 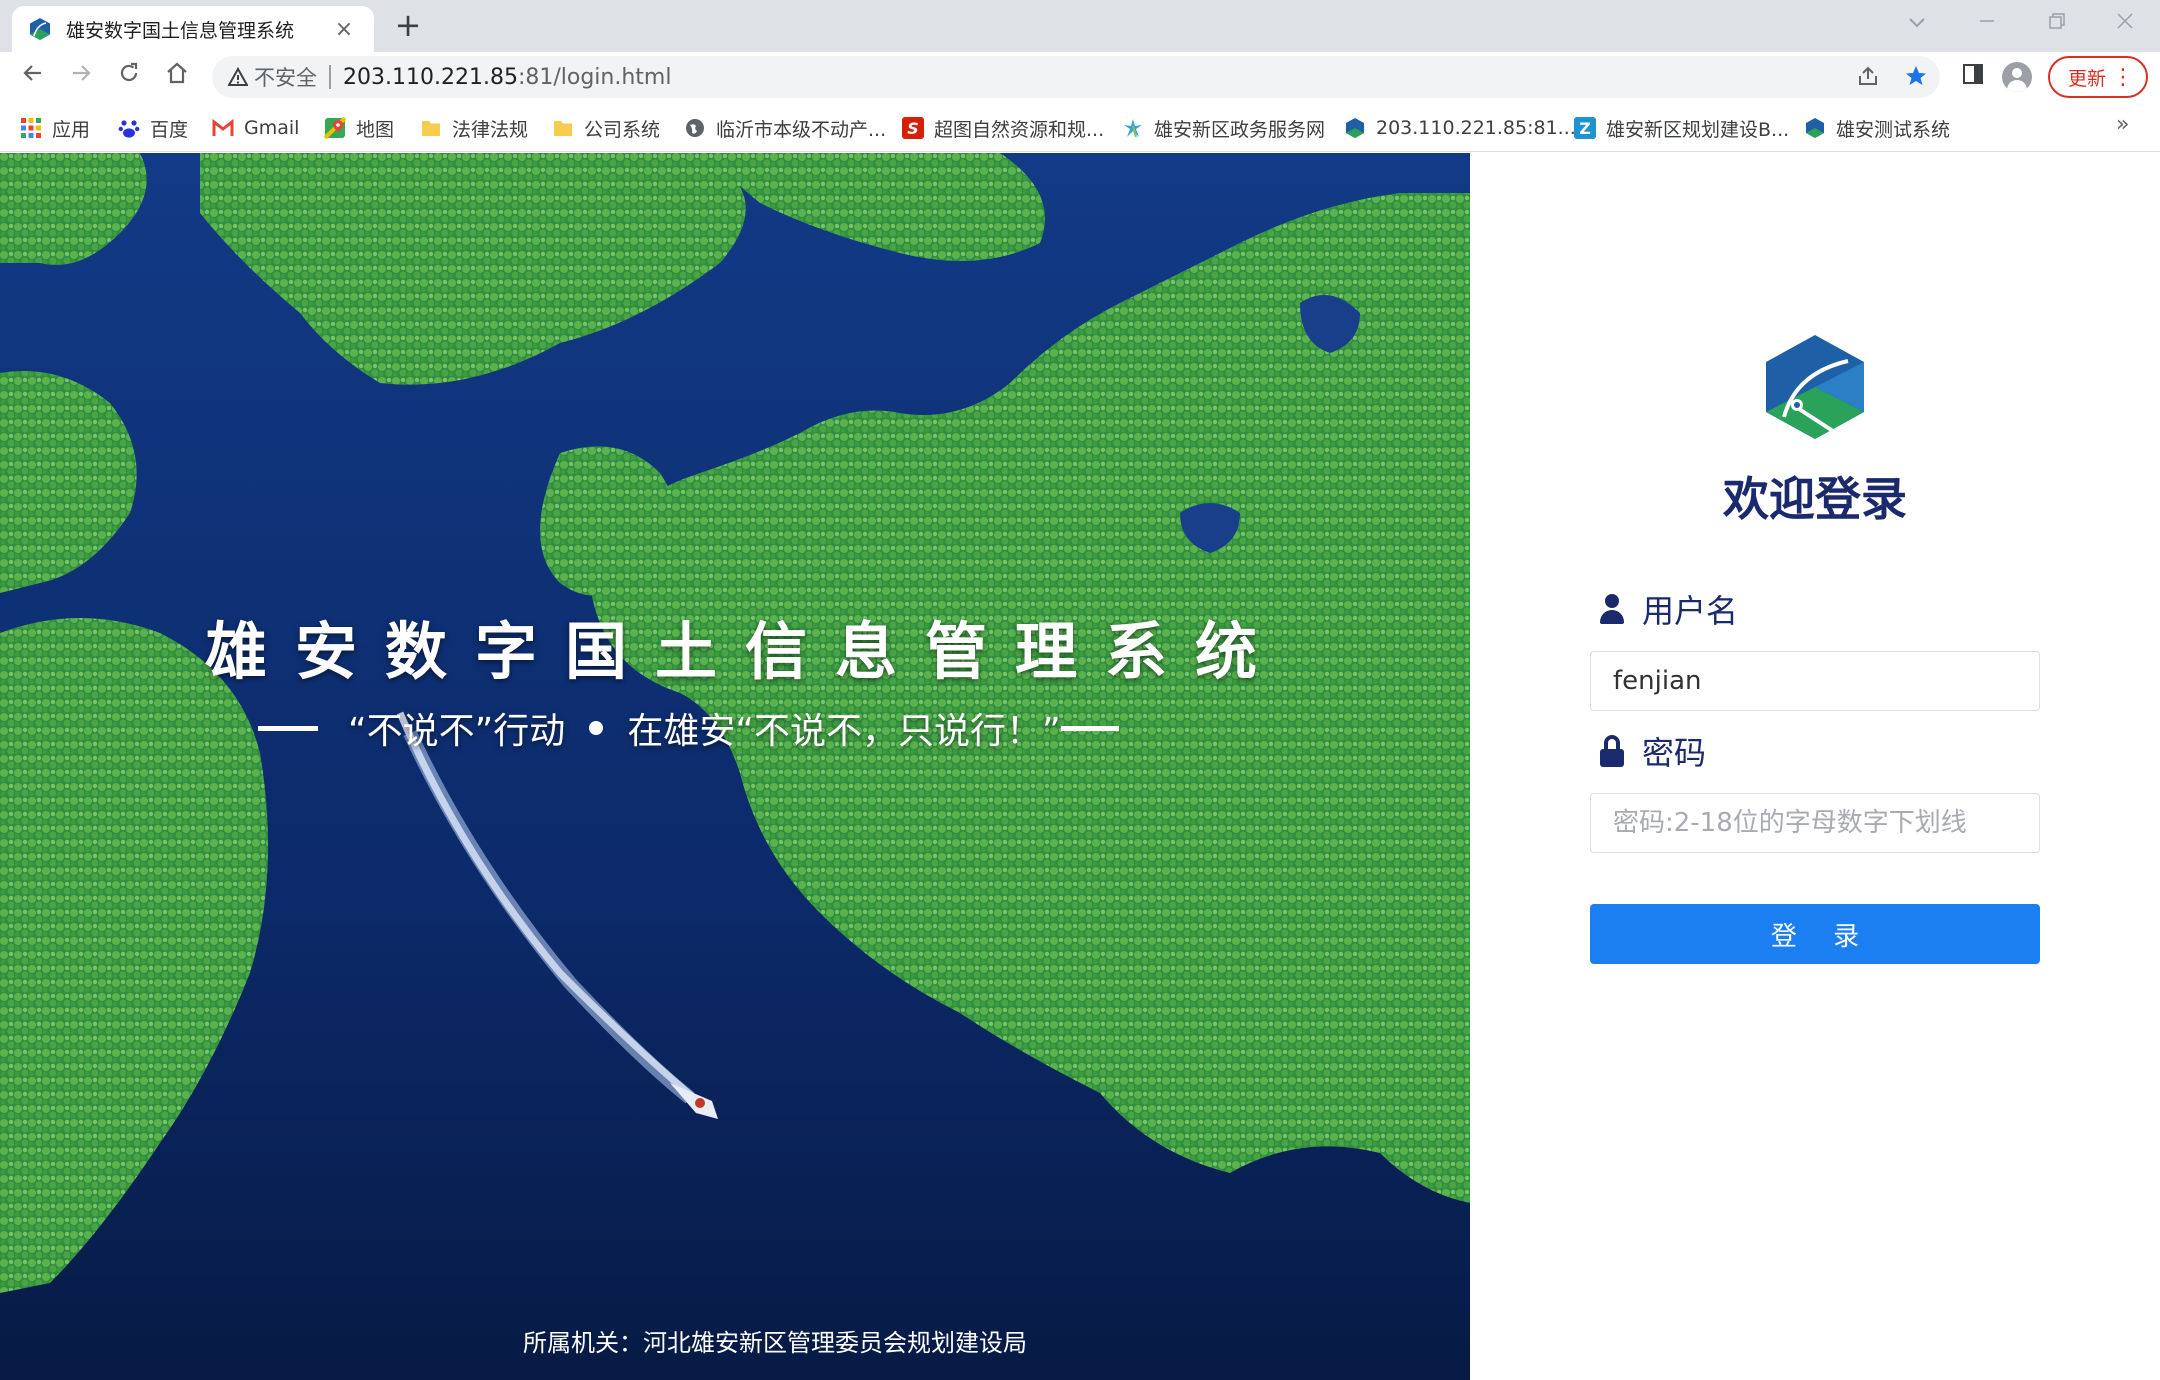 What do you see at coordinates (2087, 78) in the screenshot?
I see `update-label: 更新` at bounding box center [2087, 78].